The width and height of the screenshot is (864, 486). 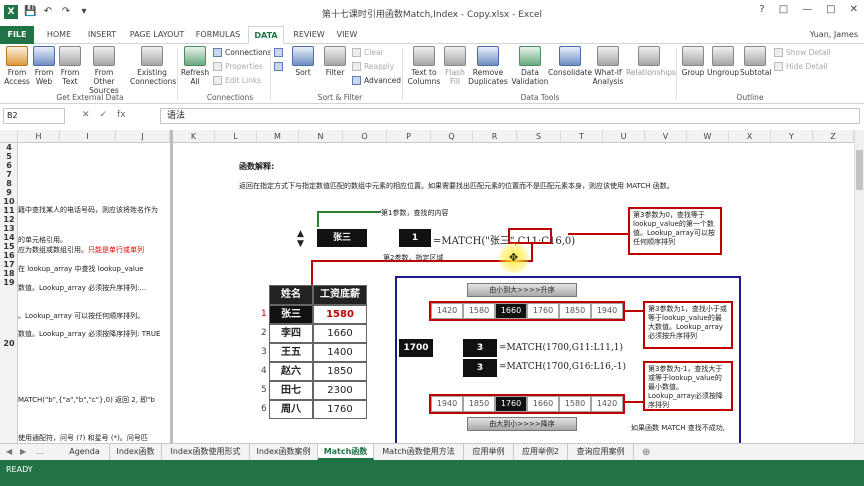 What do you see at coordinates (678, 428) in the screenshot?
I see `footer-note: 如果函数 MATCH 查找不成功,` at bounding box center [678, 428].